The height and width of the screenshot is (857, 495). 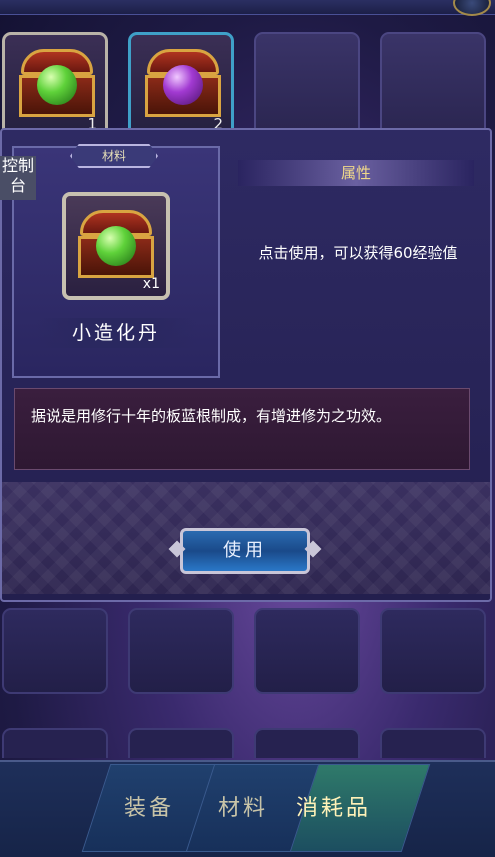 What do you see at coordinates (114, 156) in the screenshot?
I see `item-category-tab: 材料` at bounding box center [114, 156].